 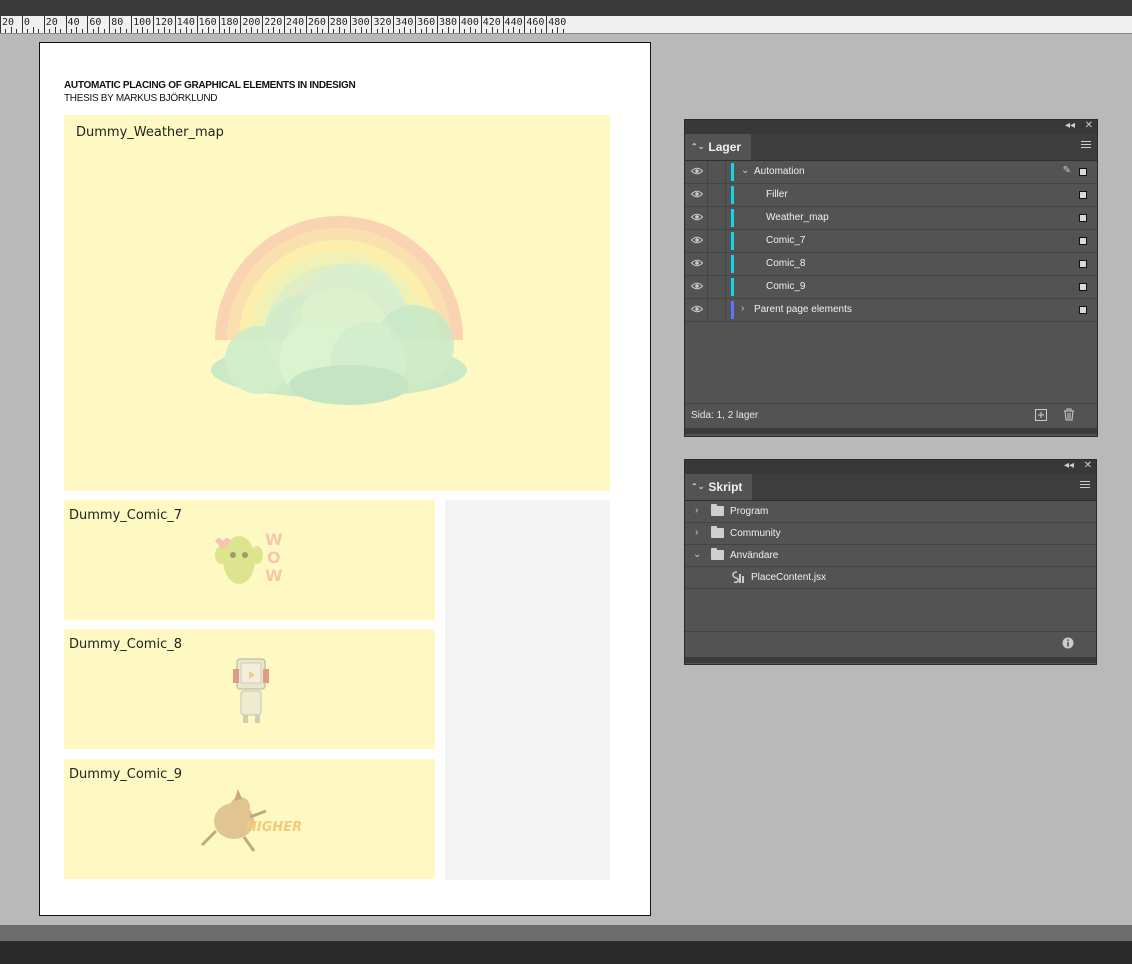 I want to click on layer-row: ⌄ Automation ✎, so click(x=891, y=172).